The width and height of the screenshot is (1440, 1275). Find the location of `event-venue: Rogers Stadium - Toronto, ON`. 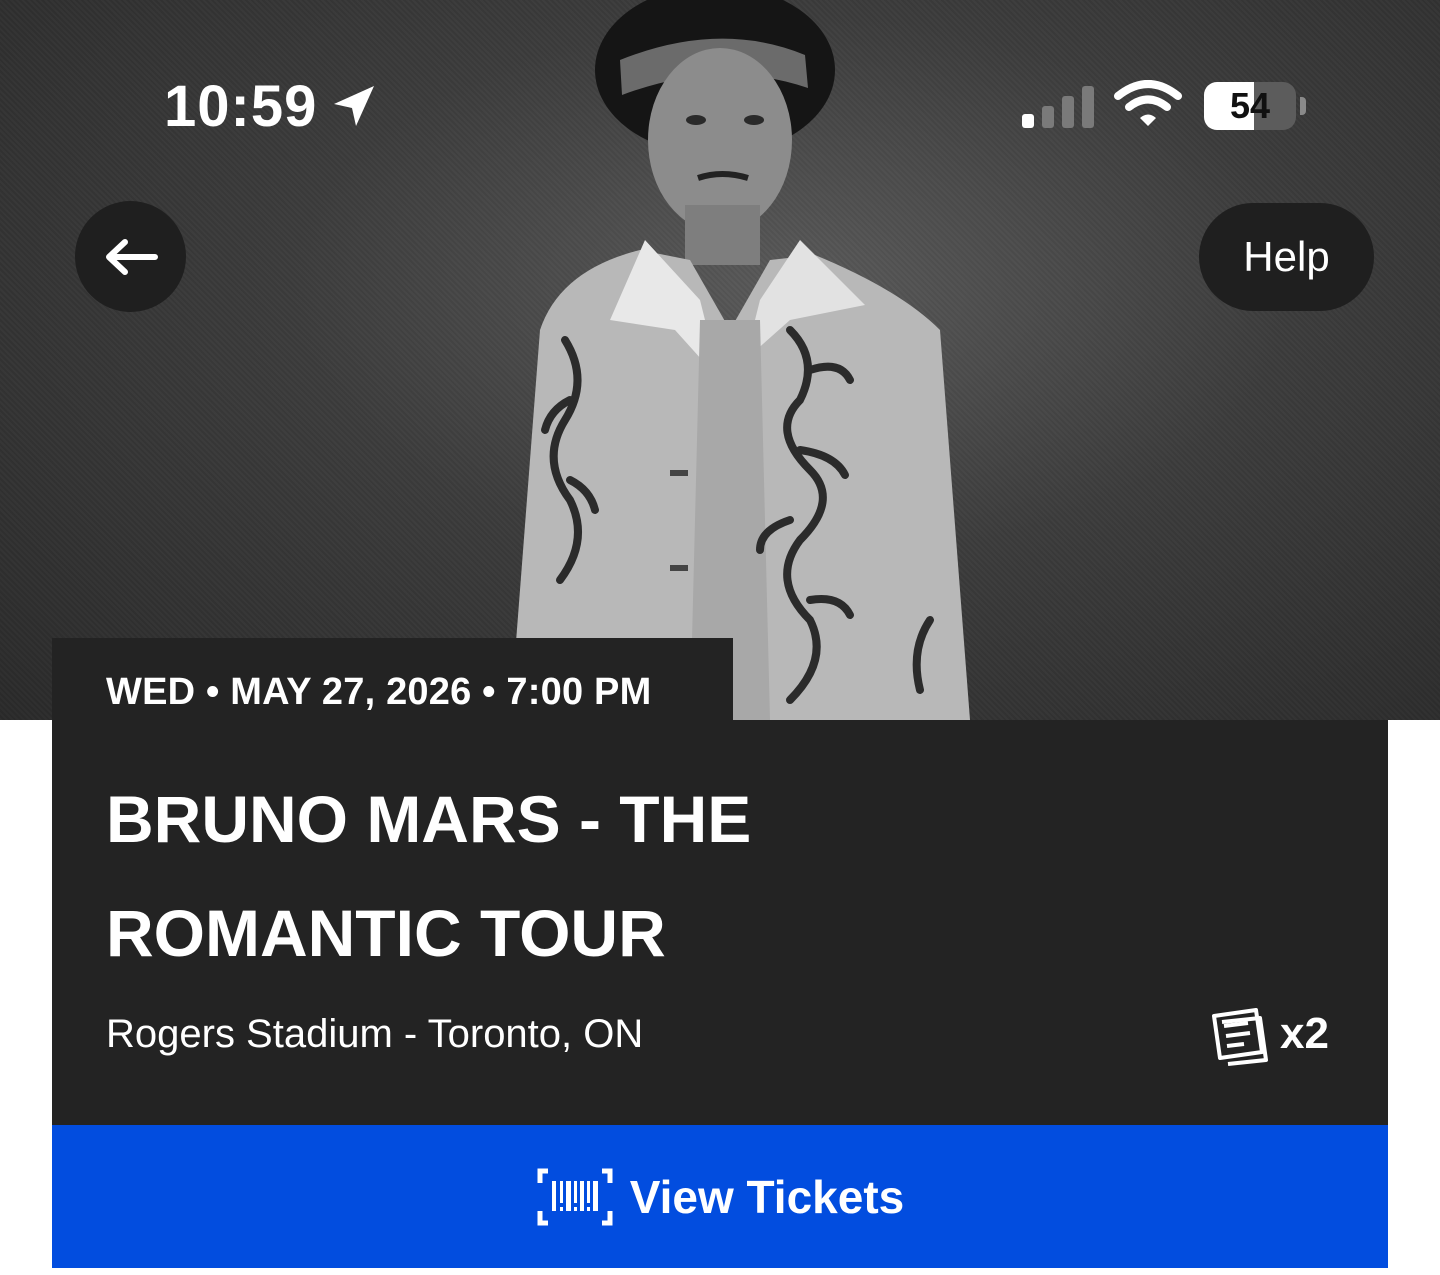

event-venue: Rogers Stadium - Toronto, ON is located at coordinates (375, 1034).